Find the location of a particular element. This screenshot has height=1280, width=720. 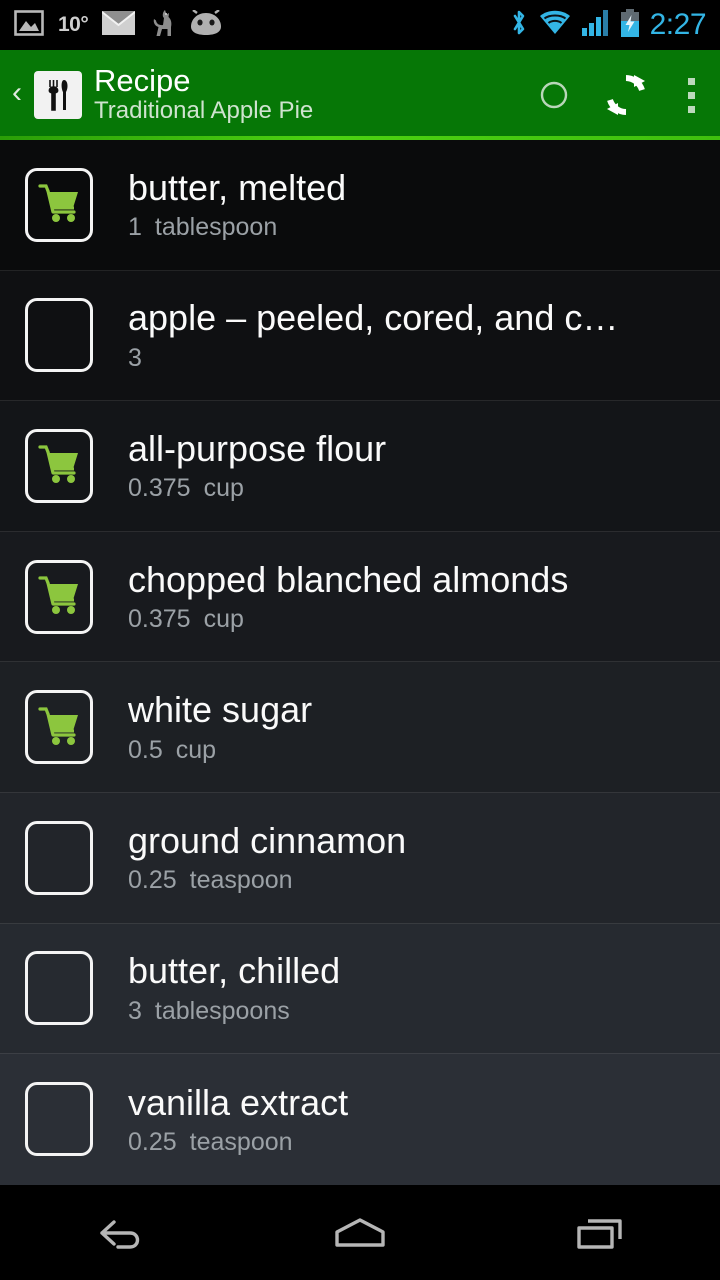

ingredient-name: vanilla extract is located at coordinates (238, 1102).